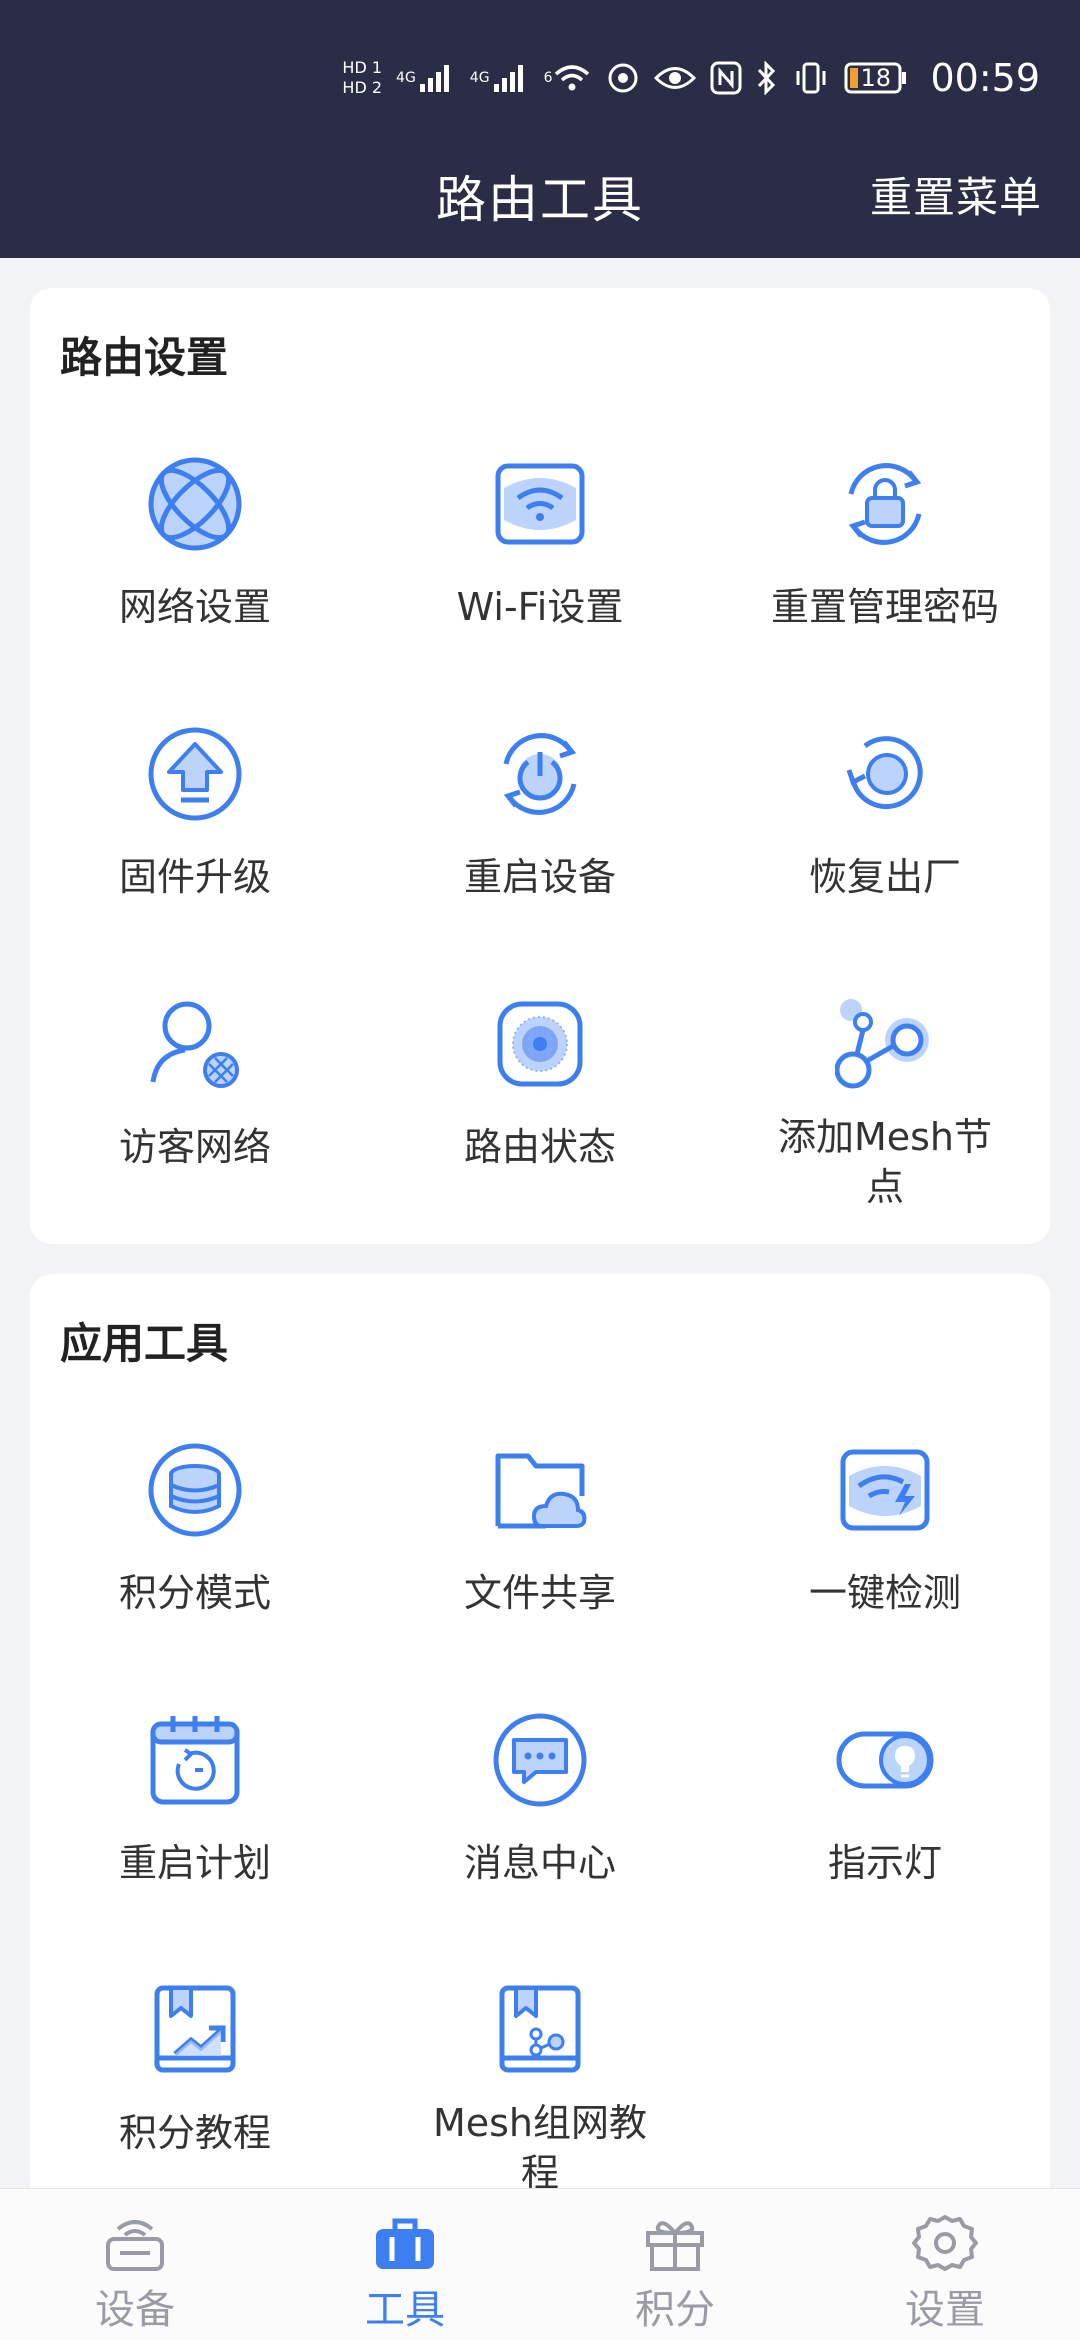 The image size is (1080, 2340). I want to click on bluetooth-icon, so click(767, 78).